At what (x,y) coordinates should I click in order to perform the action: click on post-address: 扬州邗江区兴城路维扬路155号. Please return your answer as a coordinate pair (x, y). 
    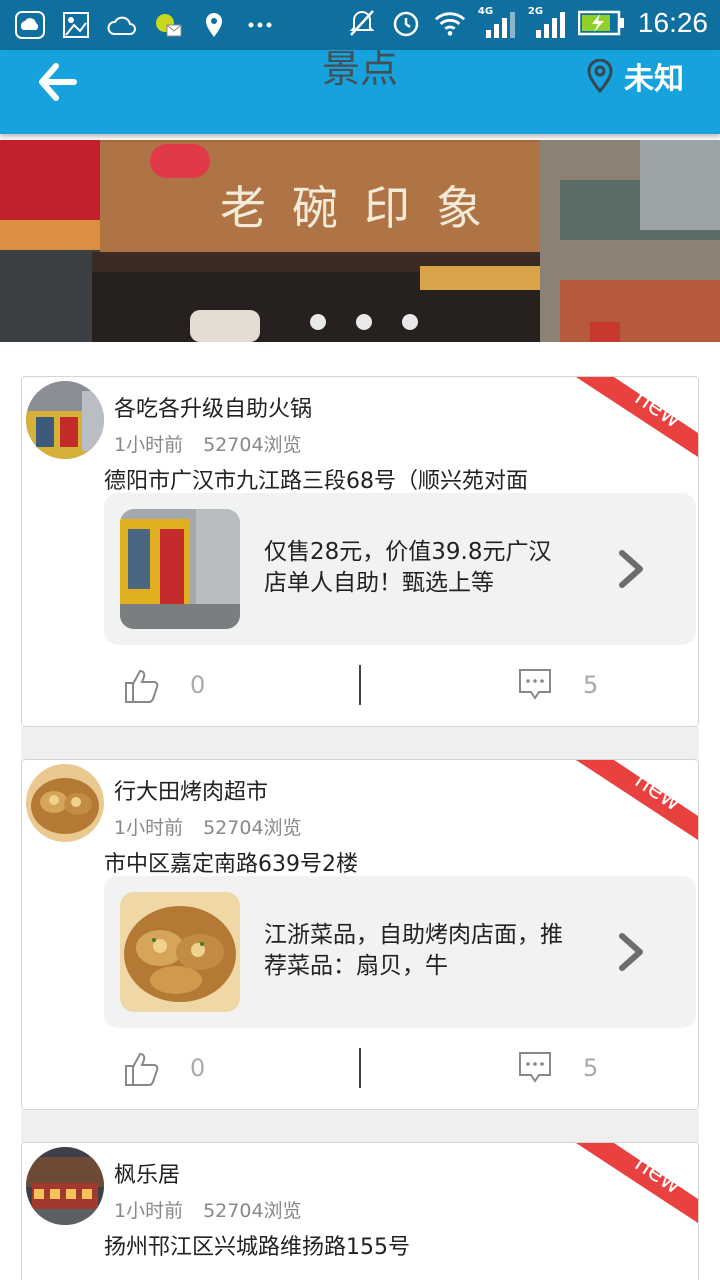
    Looking at the image, I should click on (257, 1247).